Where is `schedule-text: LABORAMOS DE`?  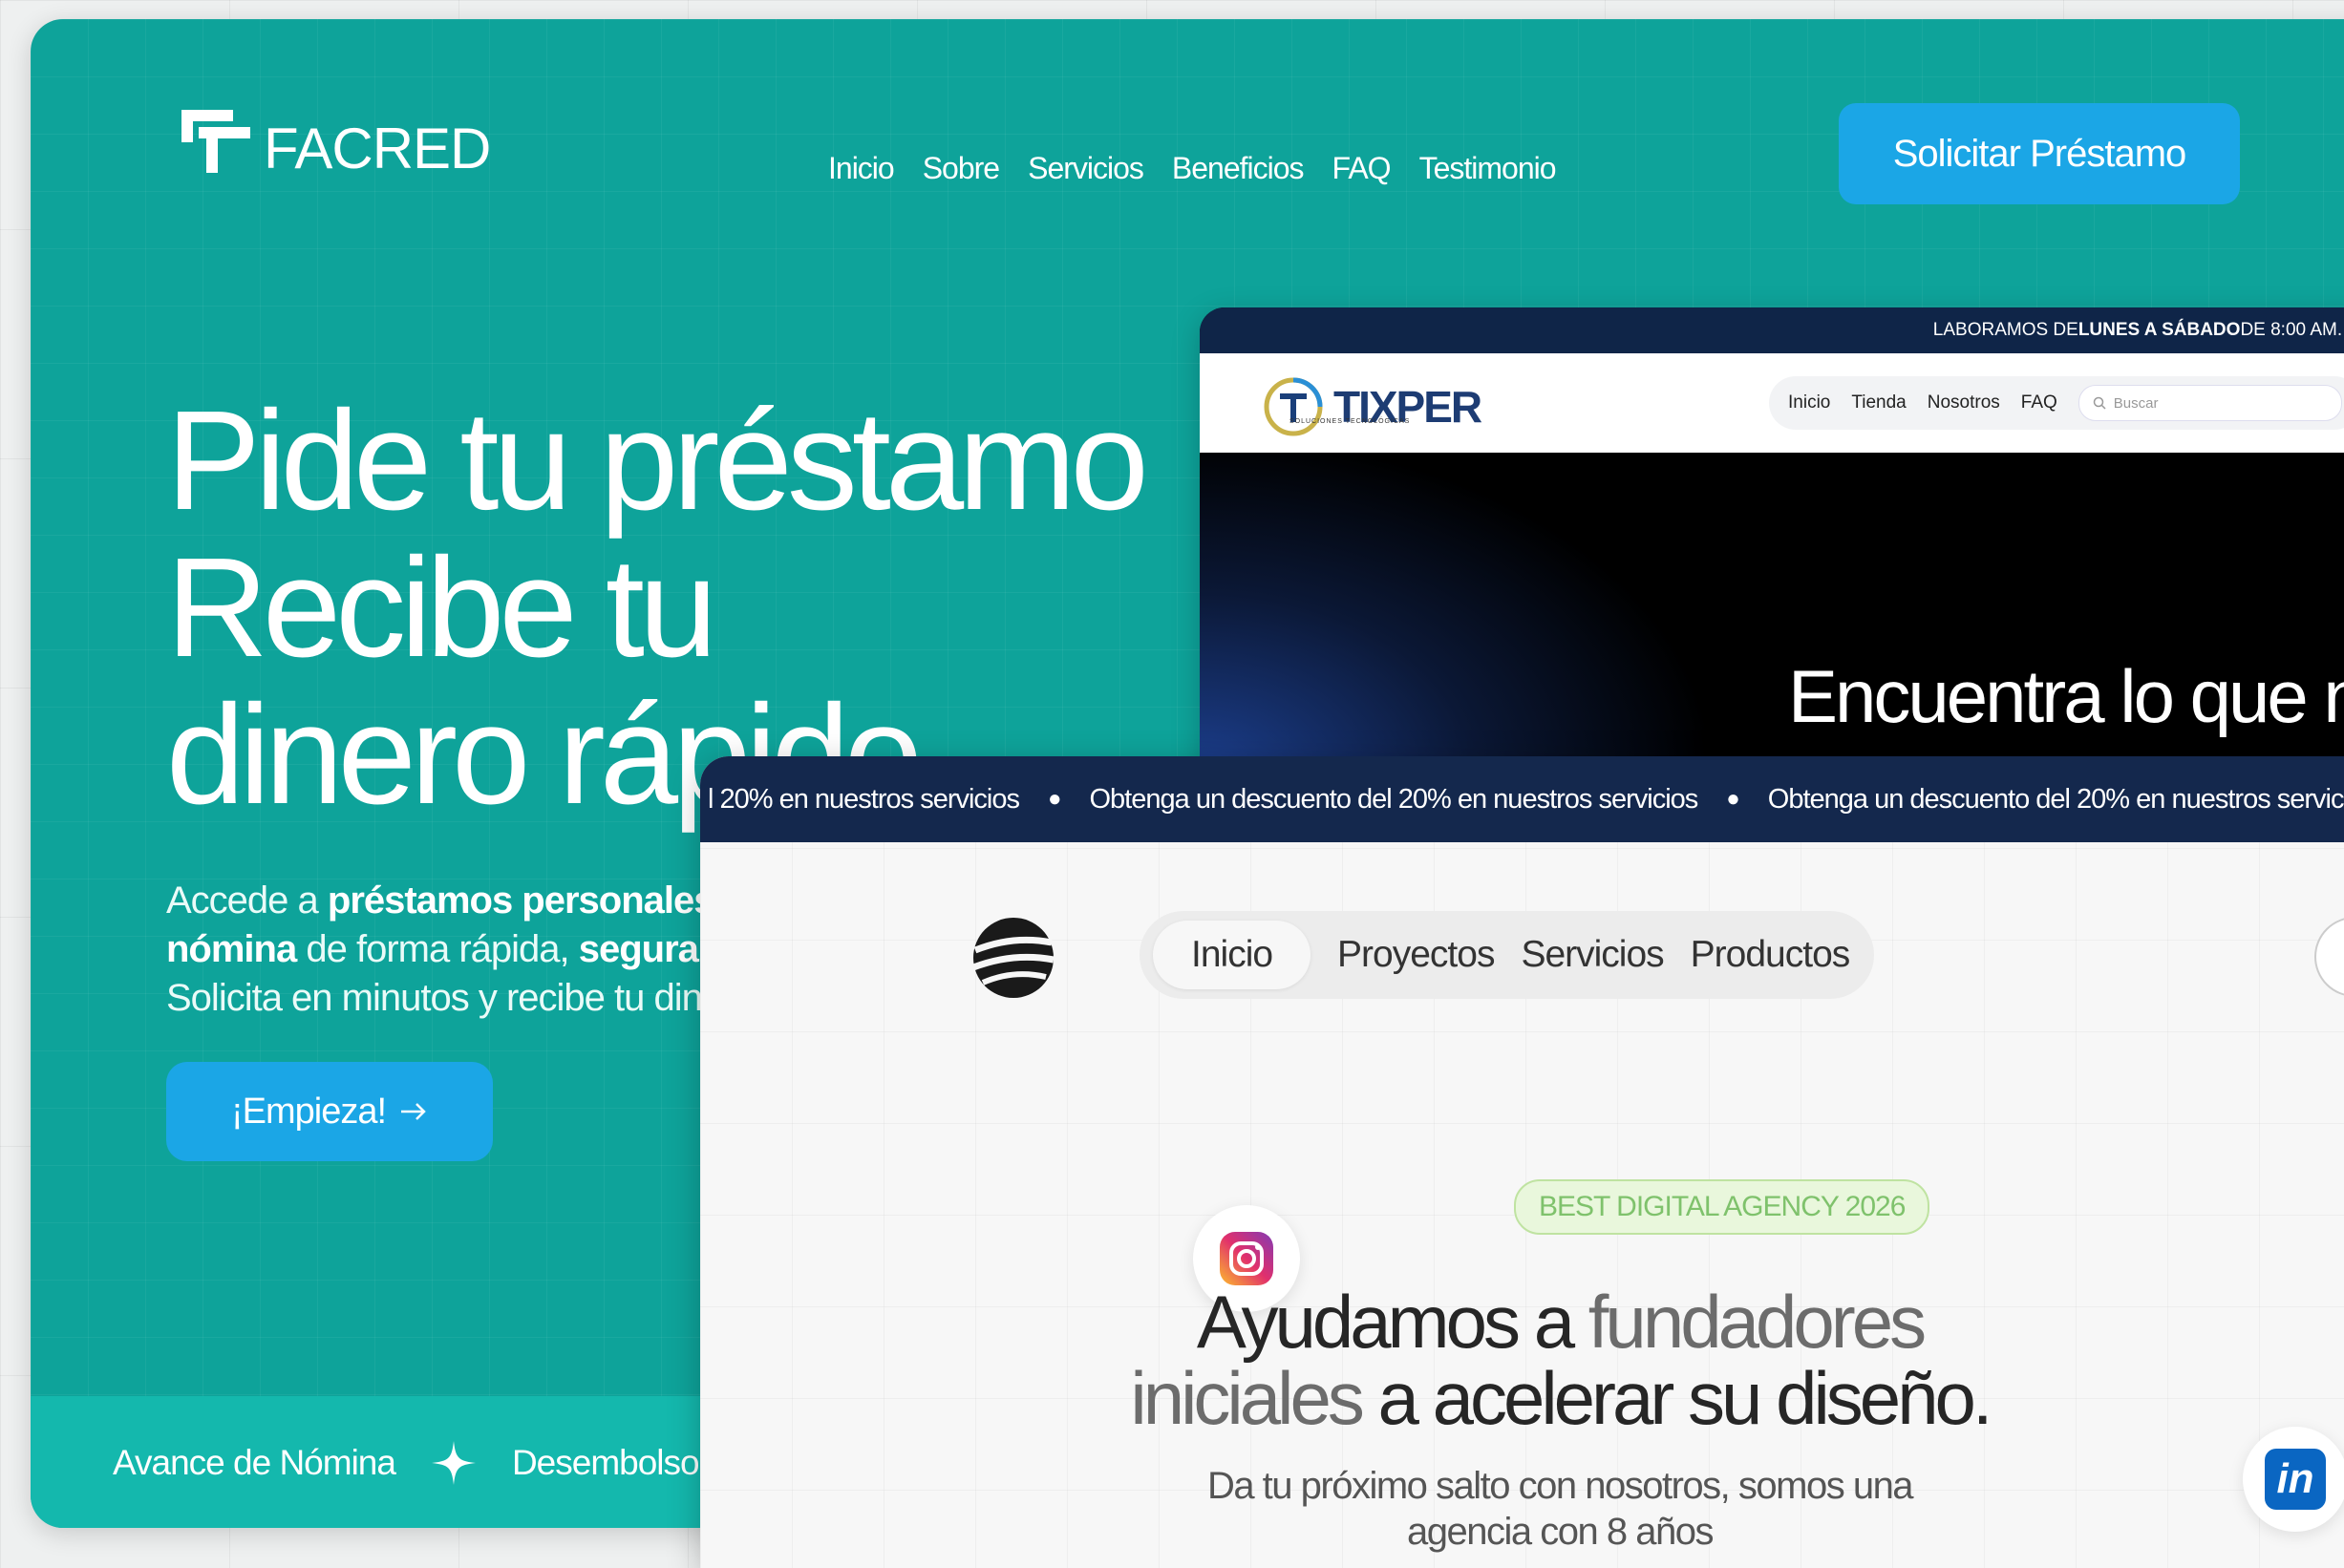 schedule-text: LABORAMOS DE is located at coordinates (2005, 330).